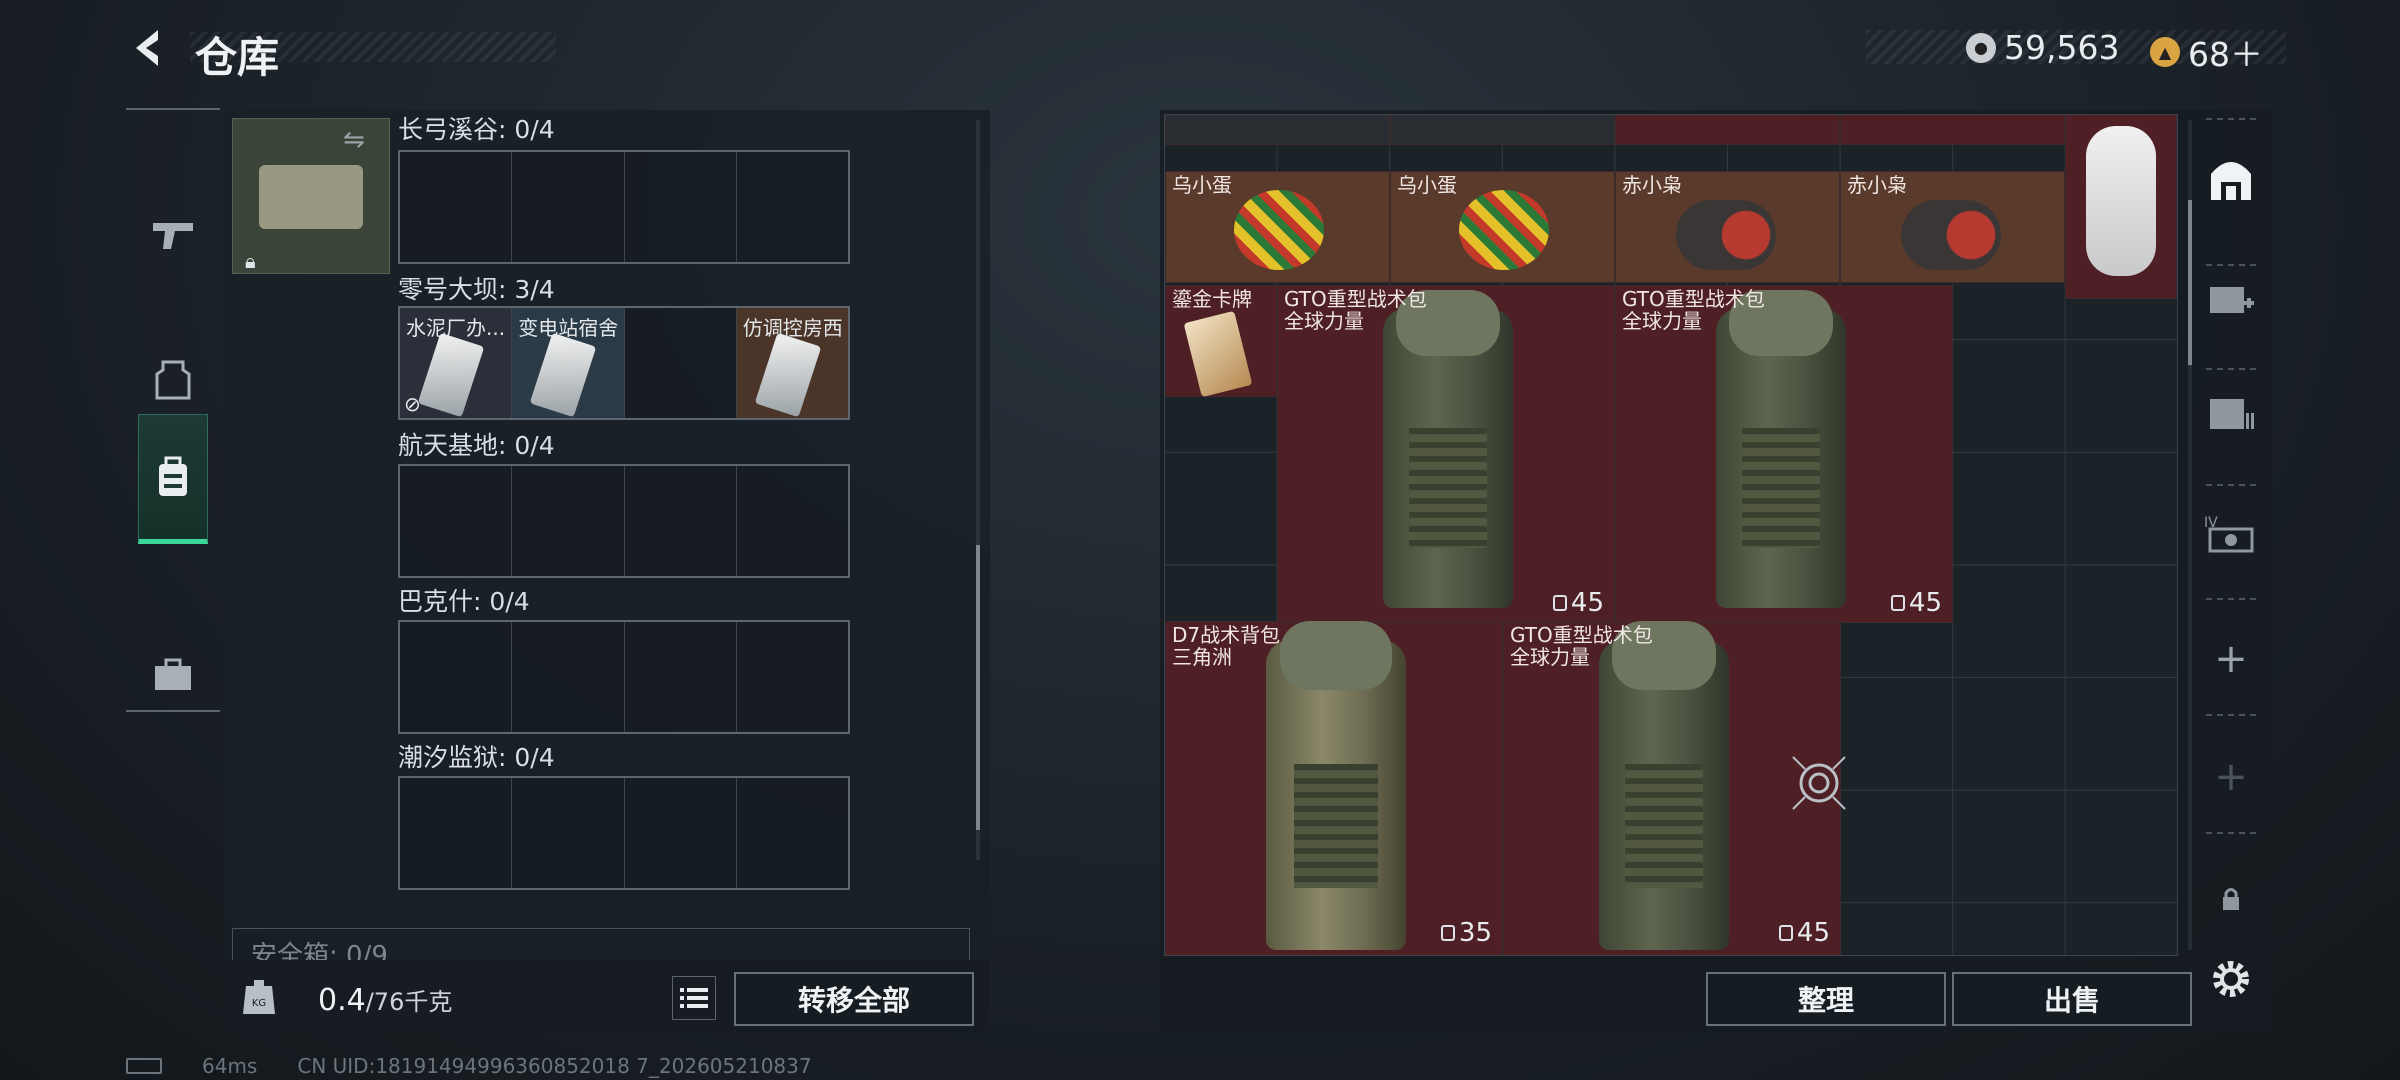  Describe the element at coordinates (1785, 933) in the screenshot. I see `weight-small-icon` at that location.